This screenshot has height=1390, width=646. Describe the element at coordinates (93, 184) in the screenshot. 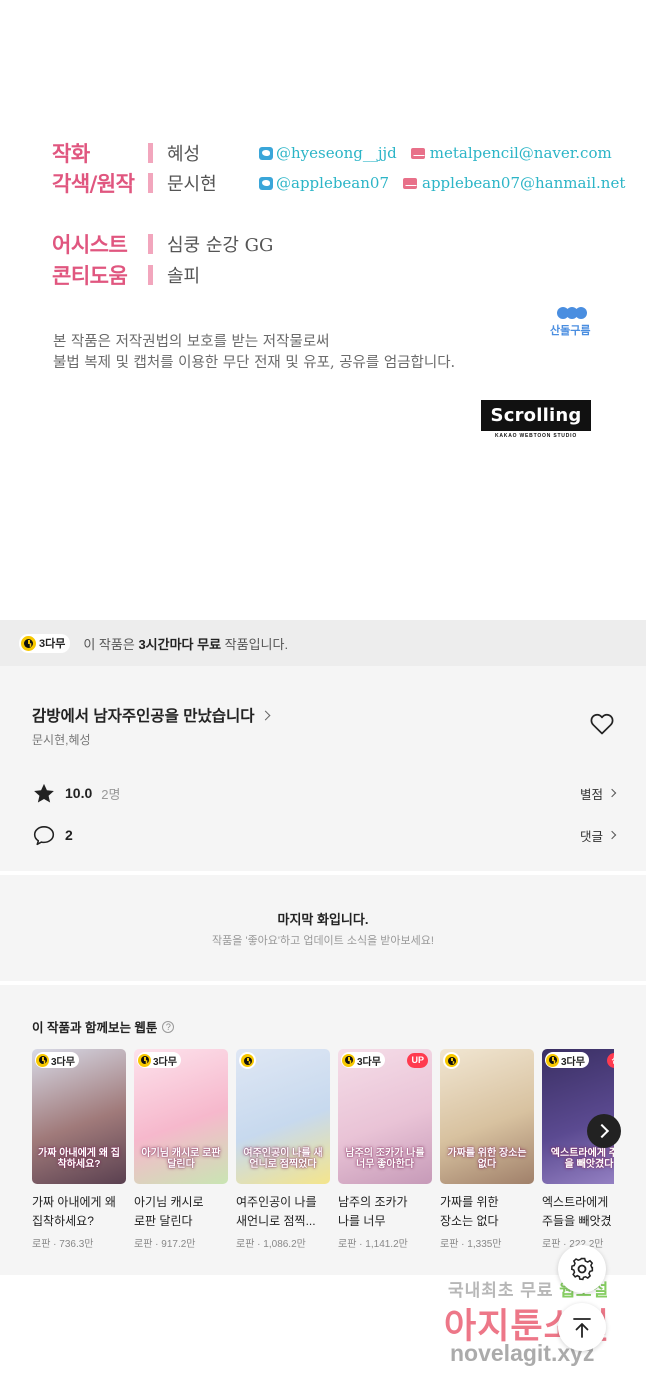

I see `credit-role: 각색/원작` at that location.